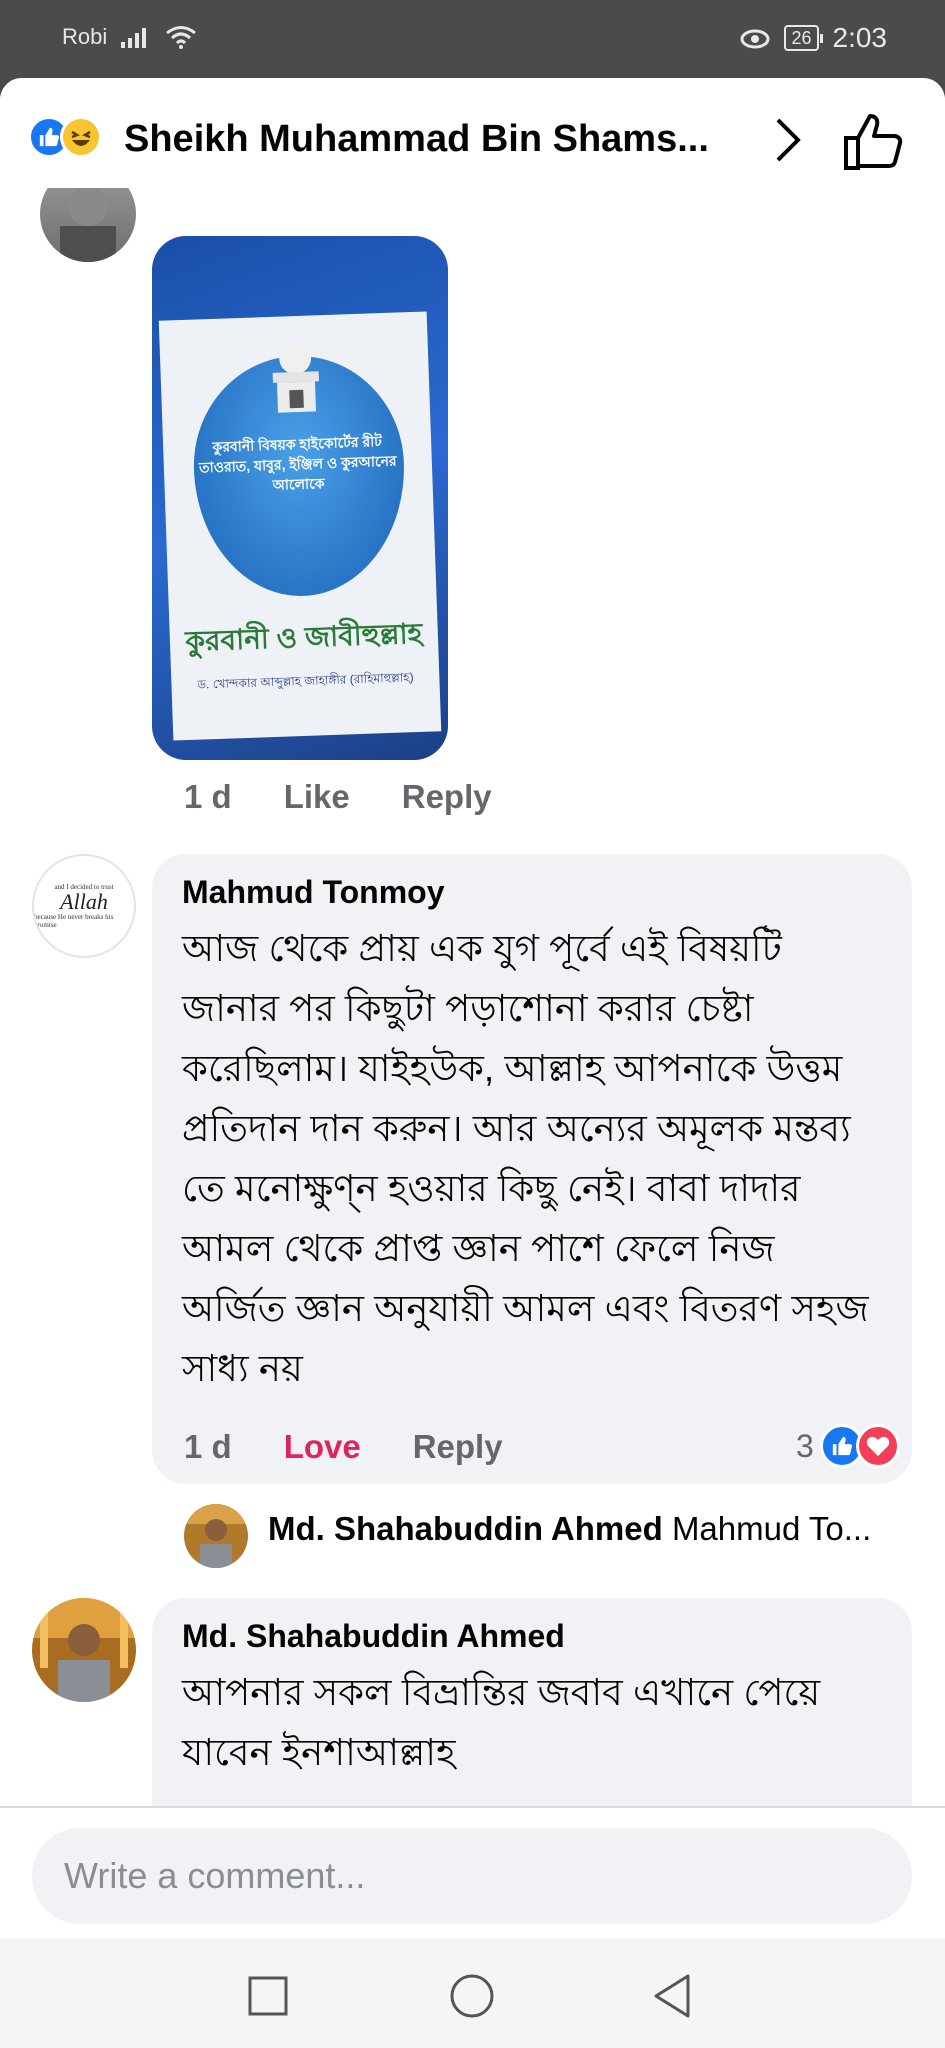  What do you see at coordinates (134, 38) in the screenshot?
I see `signal-icon` at bounding box center [134, 38].